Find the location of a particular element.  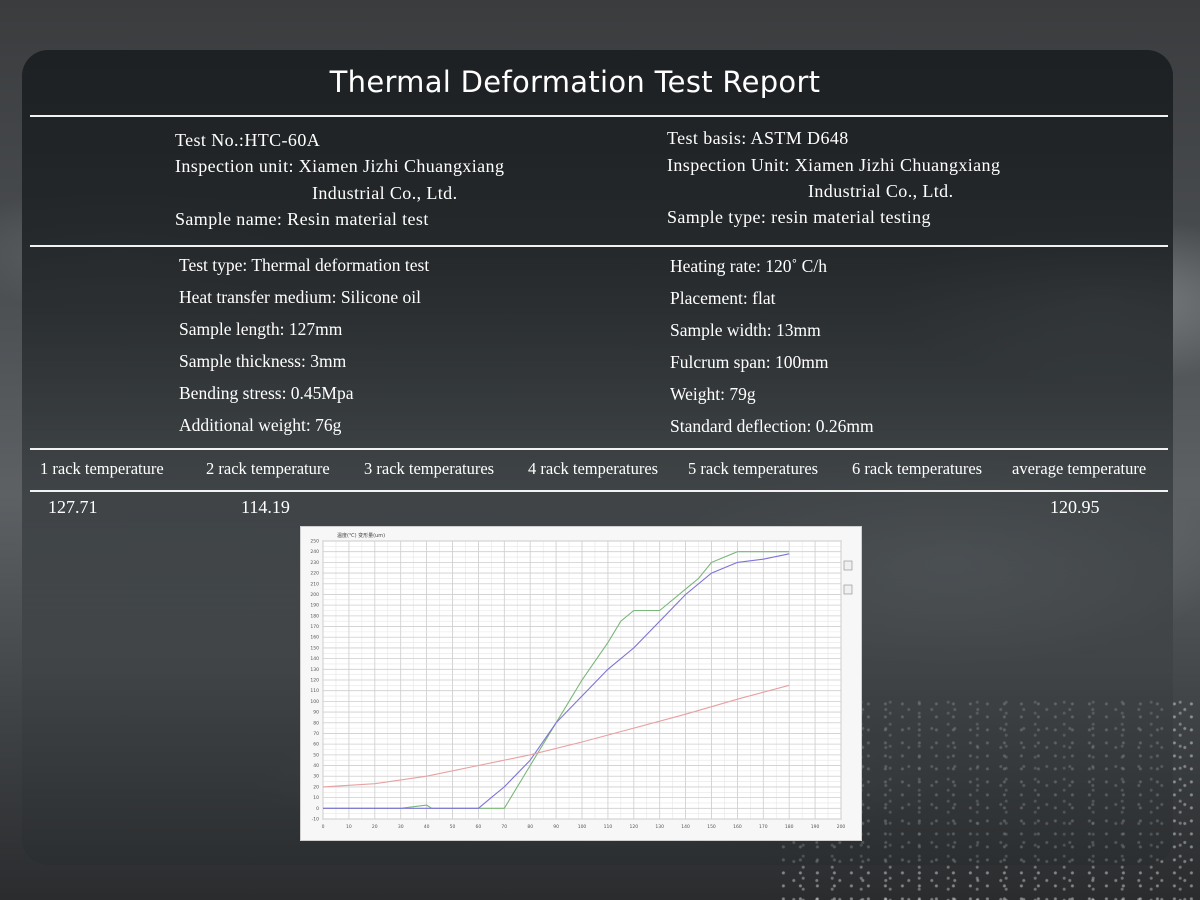

param-left-2: Sample length: 127mm is located at coordinates (261, 329).